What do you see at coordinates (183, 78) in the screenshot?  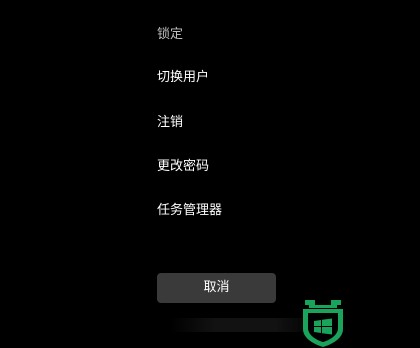 I see `menu-item-switch-user: 切换用户` at bounding box center [183, 78].